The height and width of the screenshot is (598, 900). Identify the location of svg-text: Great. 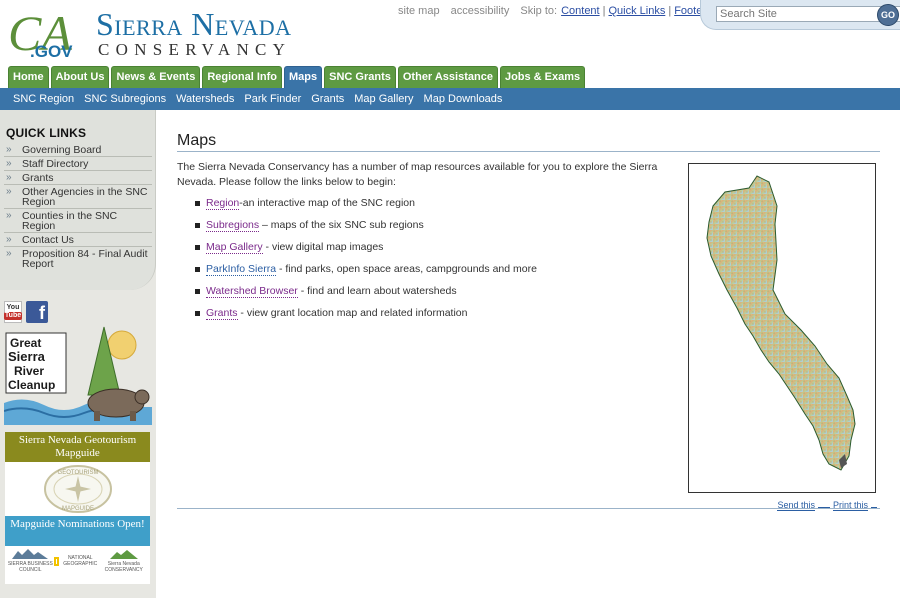
(25, 343).